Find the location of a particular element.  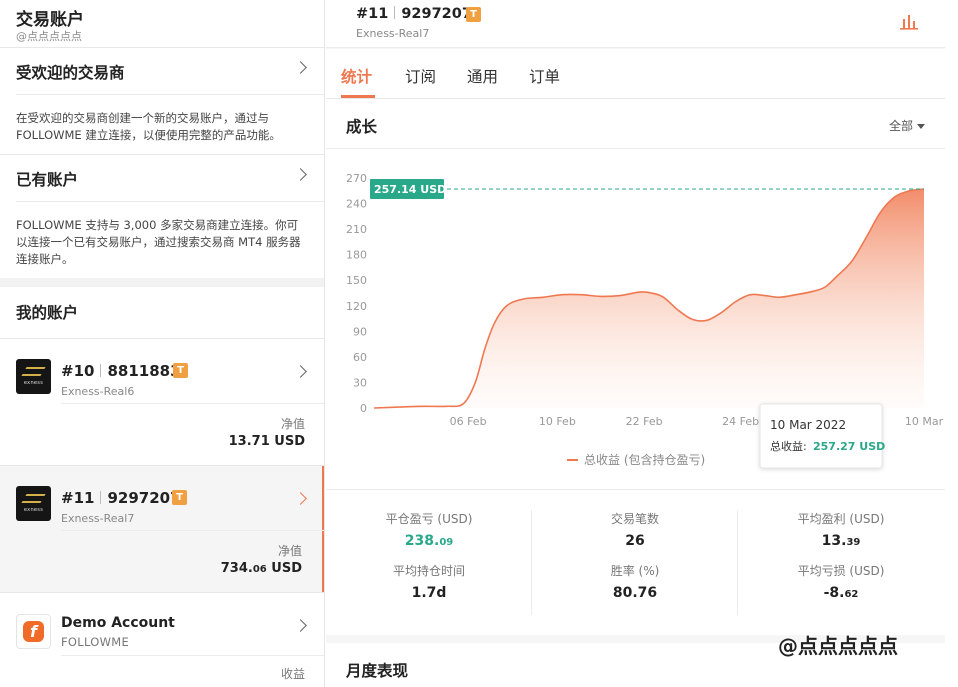

svg-text: 257.14 USD is located at coordinates (410, 189).